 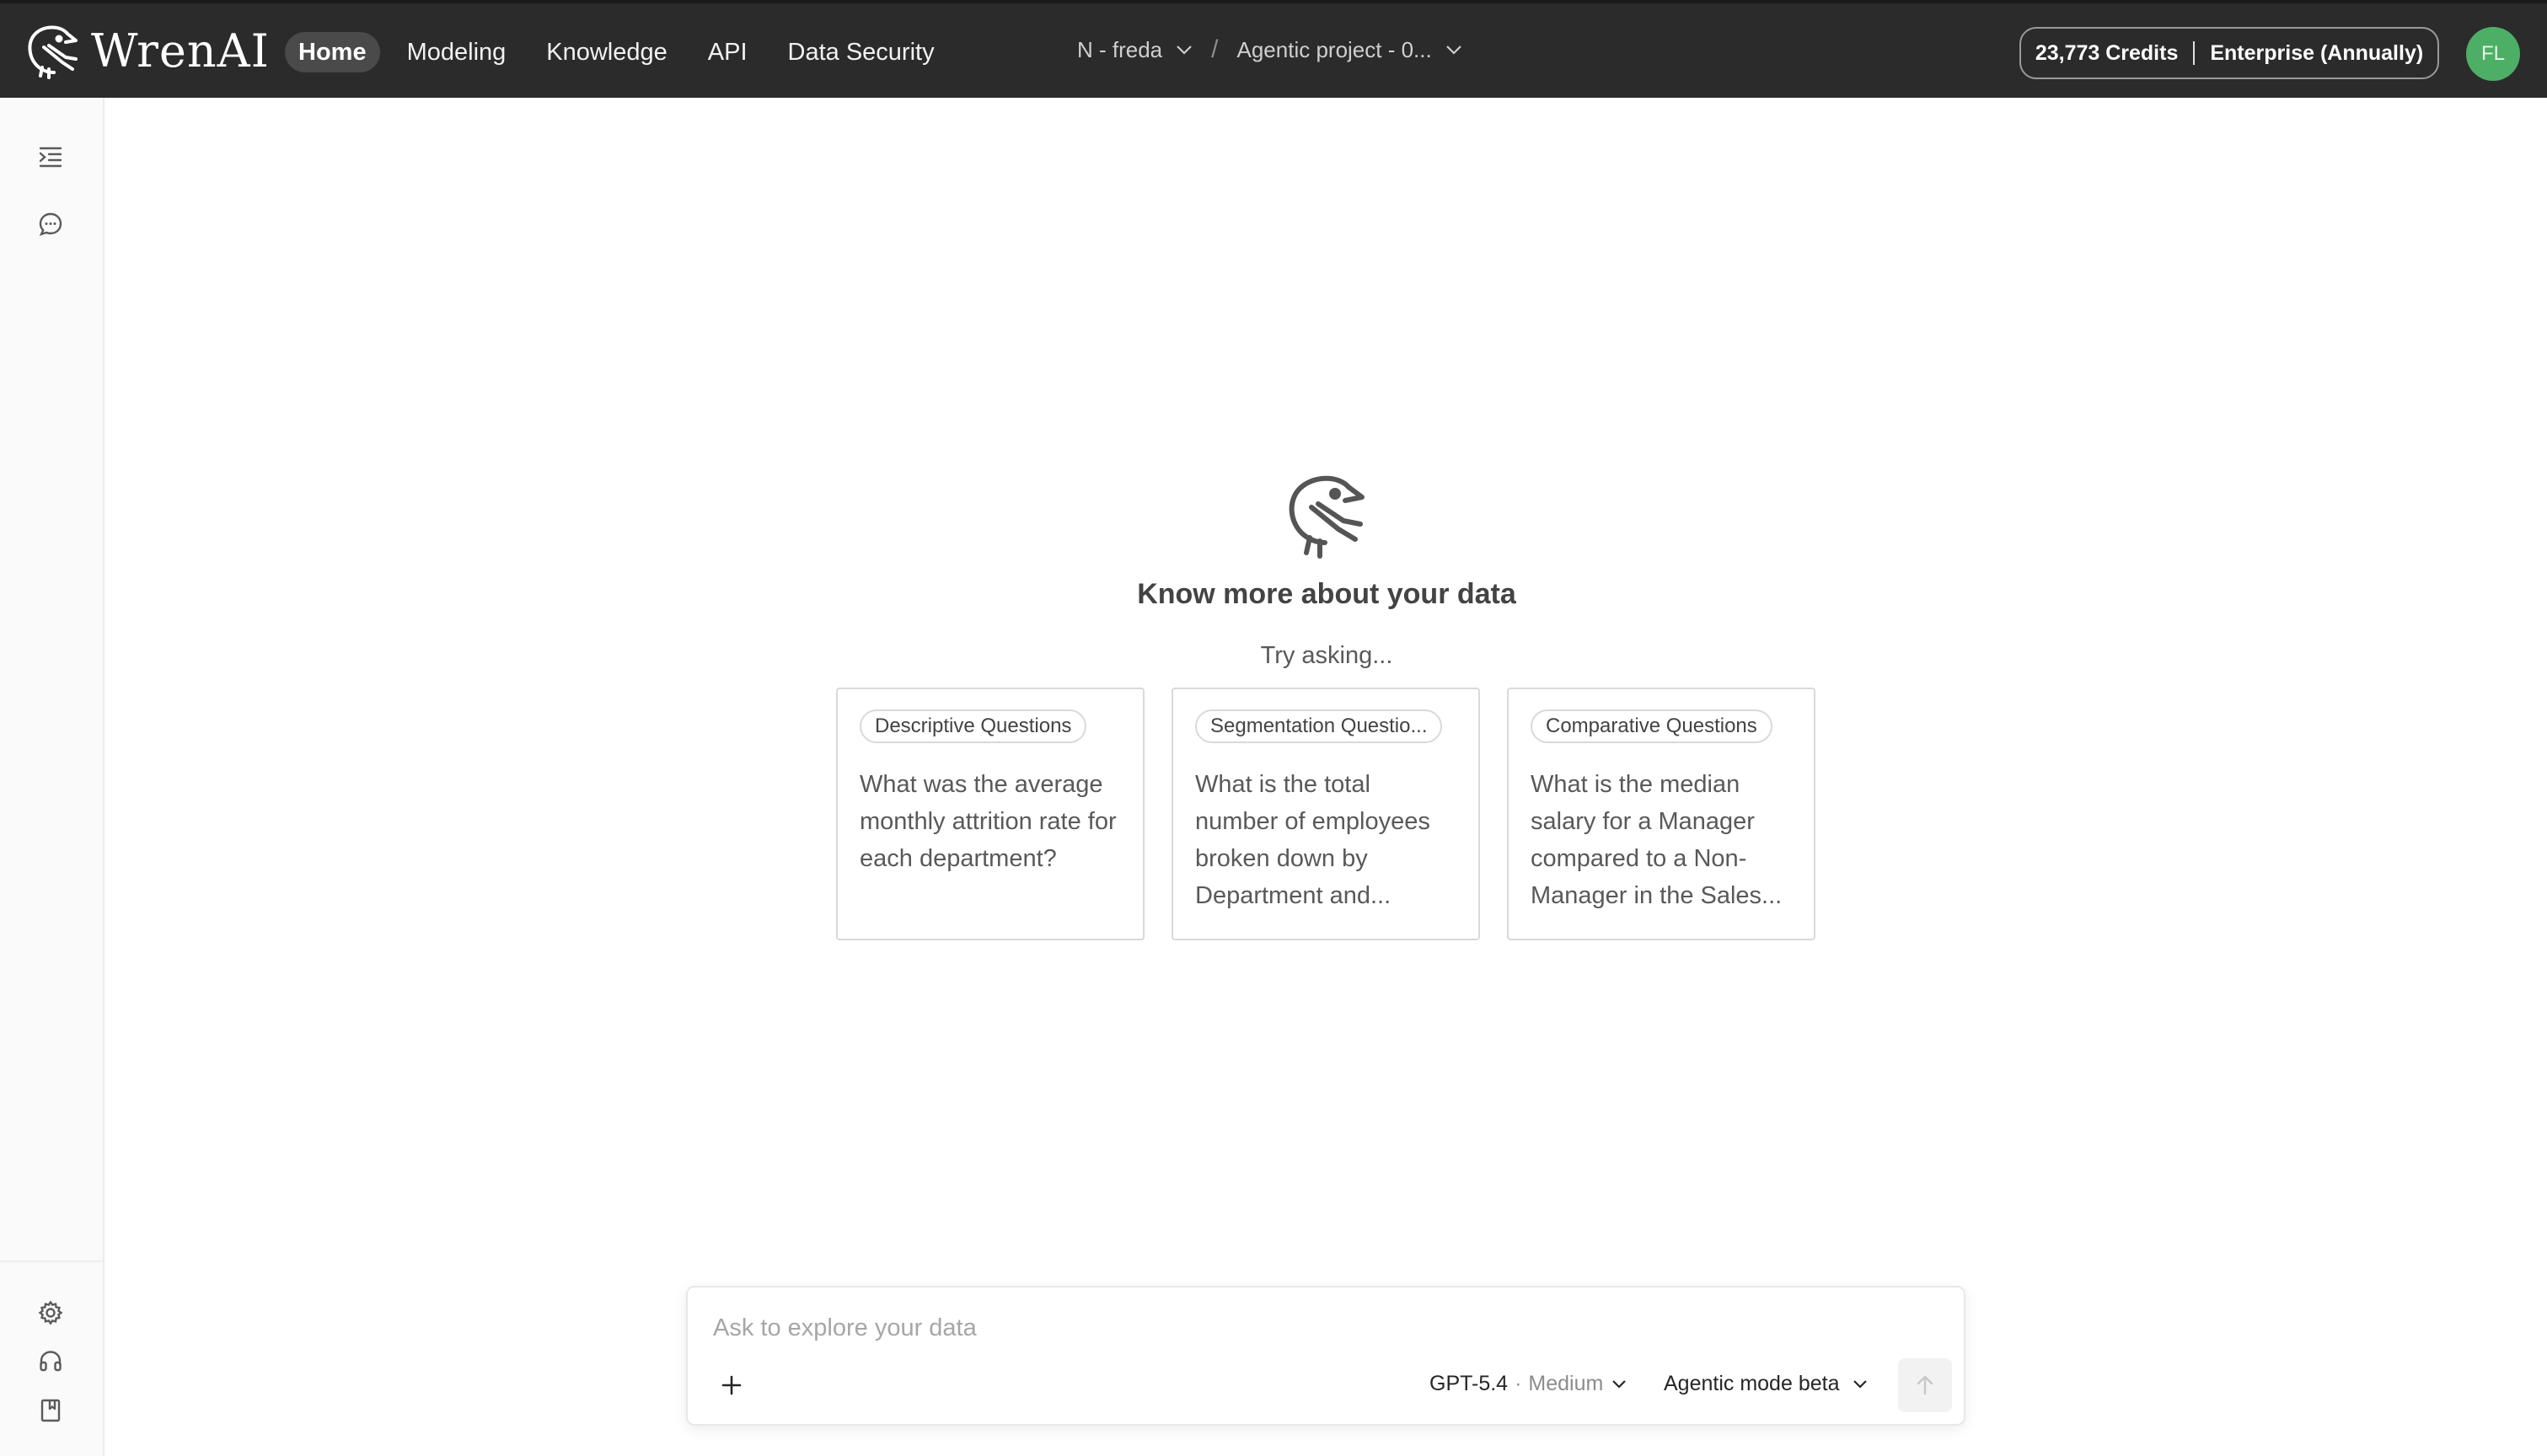 I want to click on nav-data-security: Data Security, so click(x=861, y=52).